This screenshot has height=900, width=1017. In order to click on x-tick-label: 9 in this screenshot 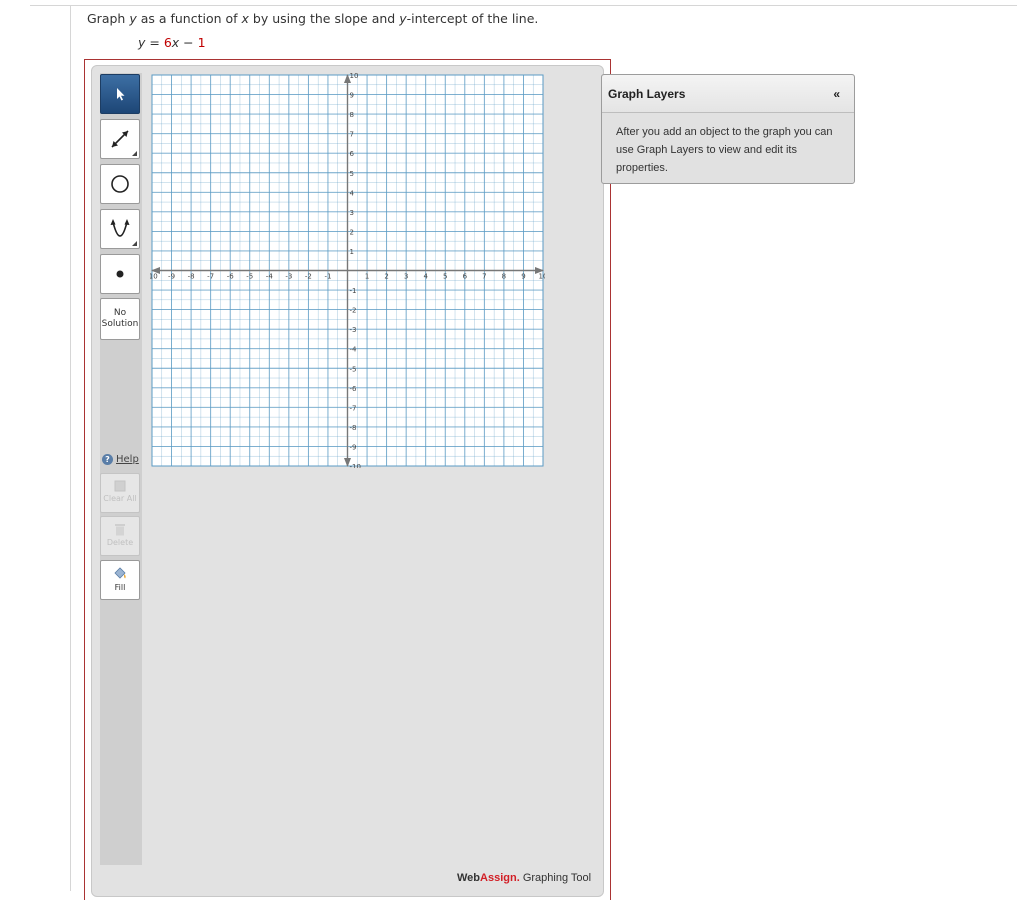, I will do `click(523, 277)`.